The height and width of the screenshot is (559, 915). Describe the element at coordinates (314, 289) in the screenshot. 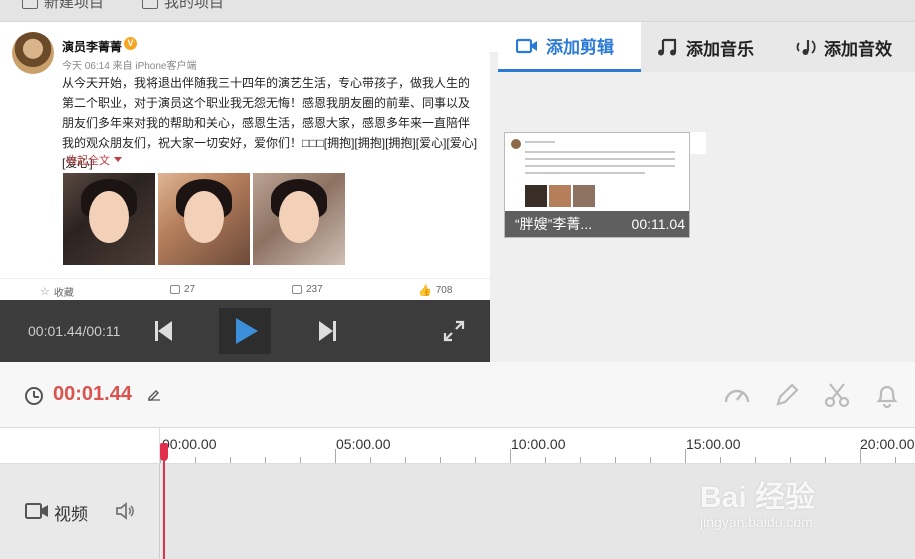

I see `comment-count: 237` at that location.